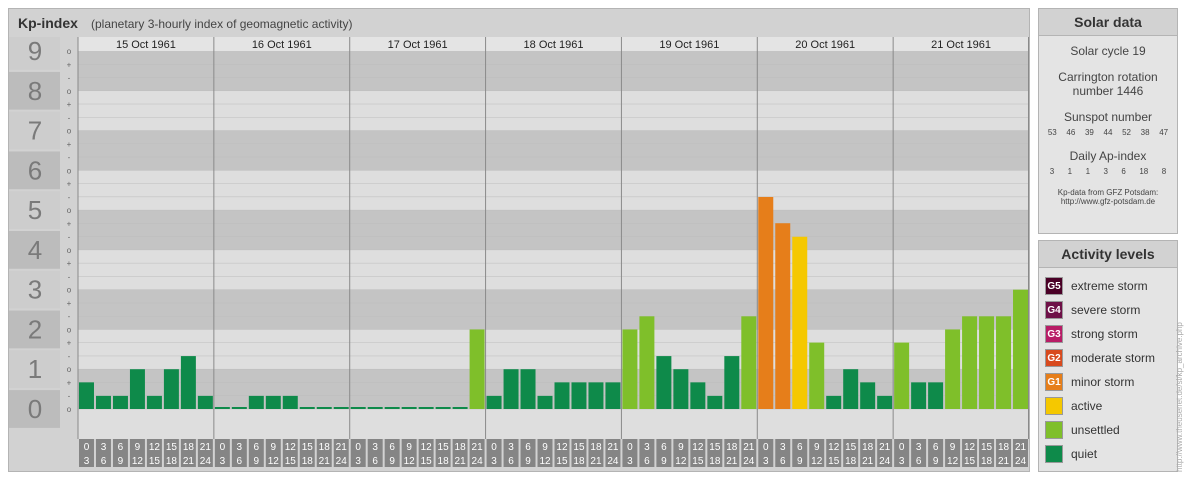 The height and width of the screenshot is (480, 1184). Describe the element at coordinates (1108, 201) in the screenshot. I see `source-link: http://www.gfz-potsdam.de` at that location.